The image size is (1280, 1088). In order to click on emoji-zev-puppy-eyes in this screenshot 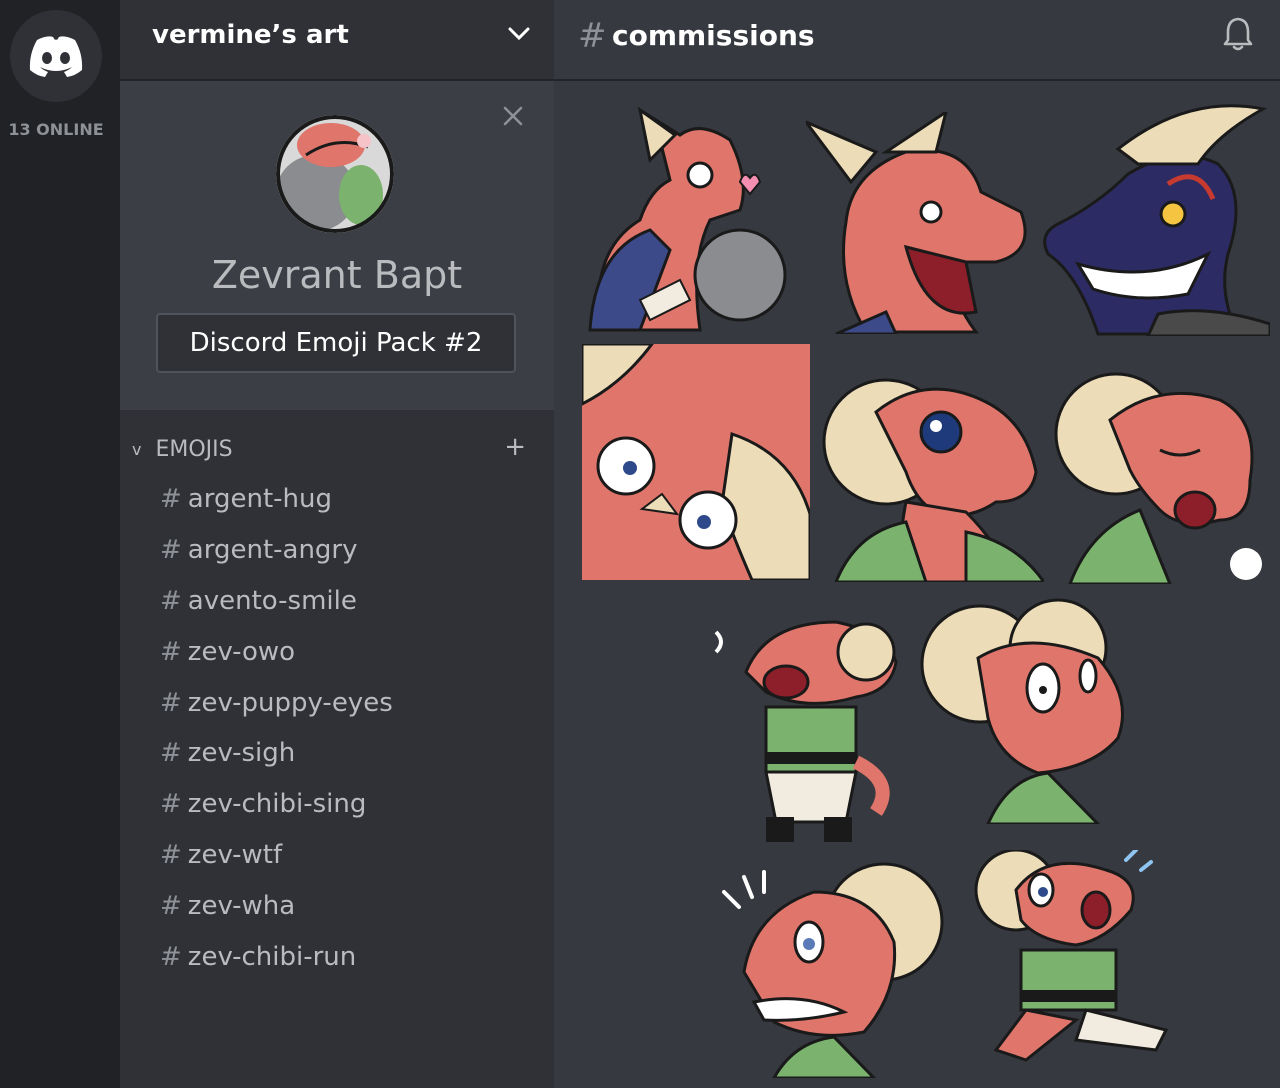, I will do `click(930, 467)`.